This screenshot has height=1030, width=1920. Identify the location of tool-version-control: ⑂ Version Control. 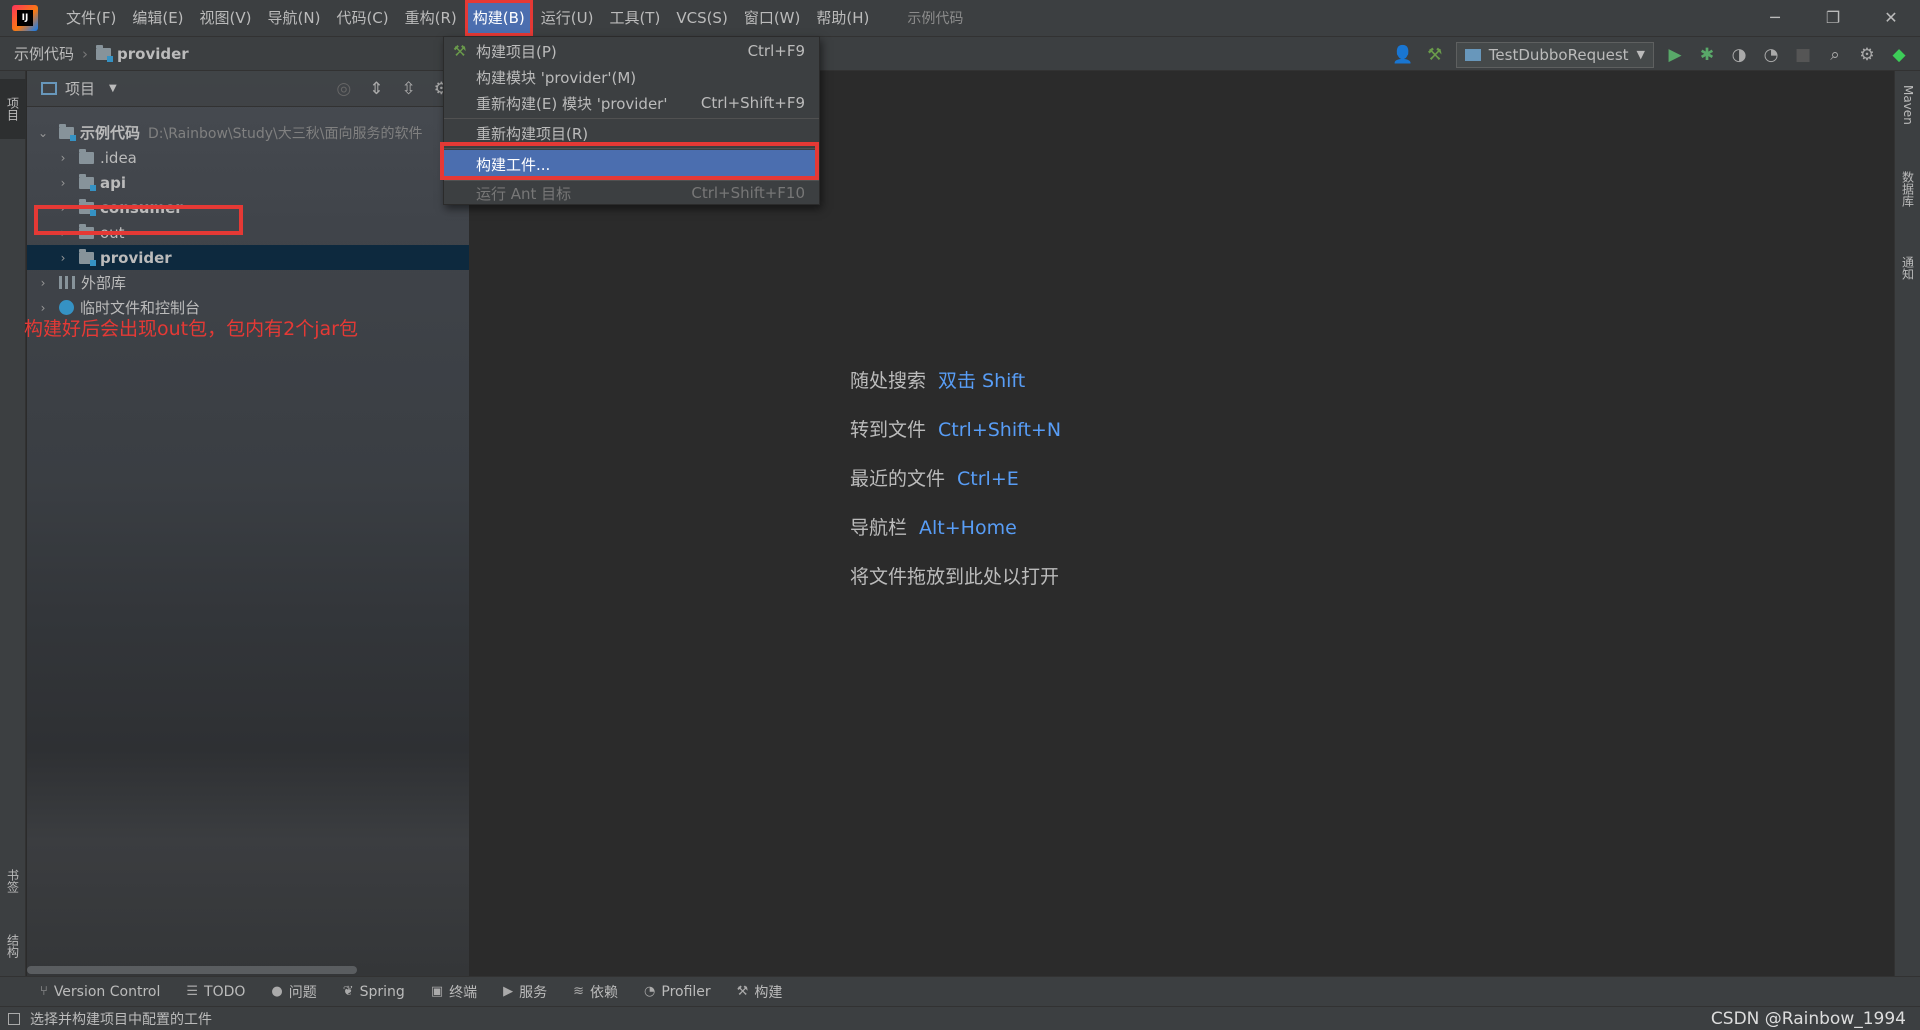
(100, 992).